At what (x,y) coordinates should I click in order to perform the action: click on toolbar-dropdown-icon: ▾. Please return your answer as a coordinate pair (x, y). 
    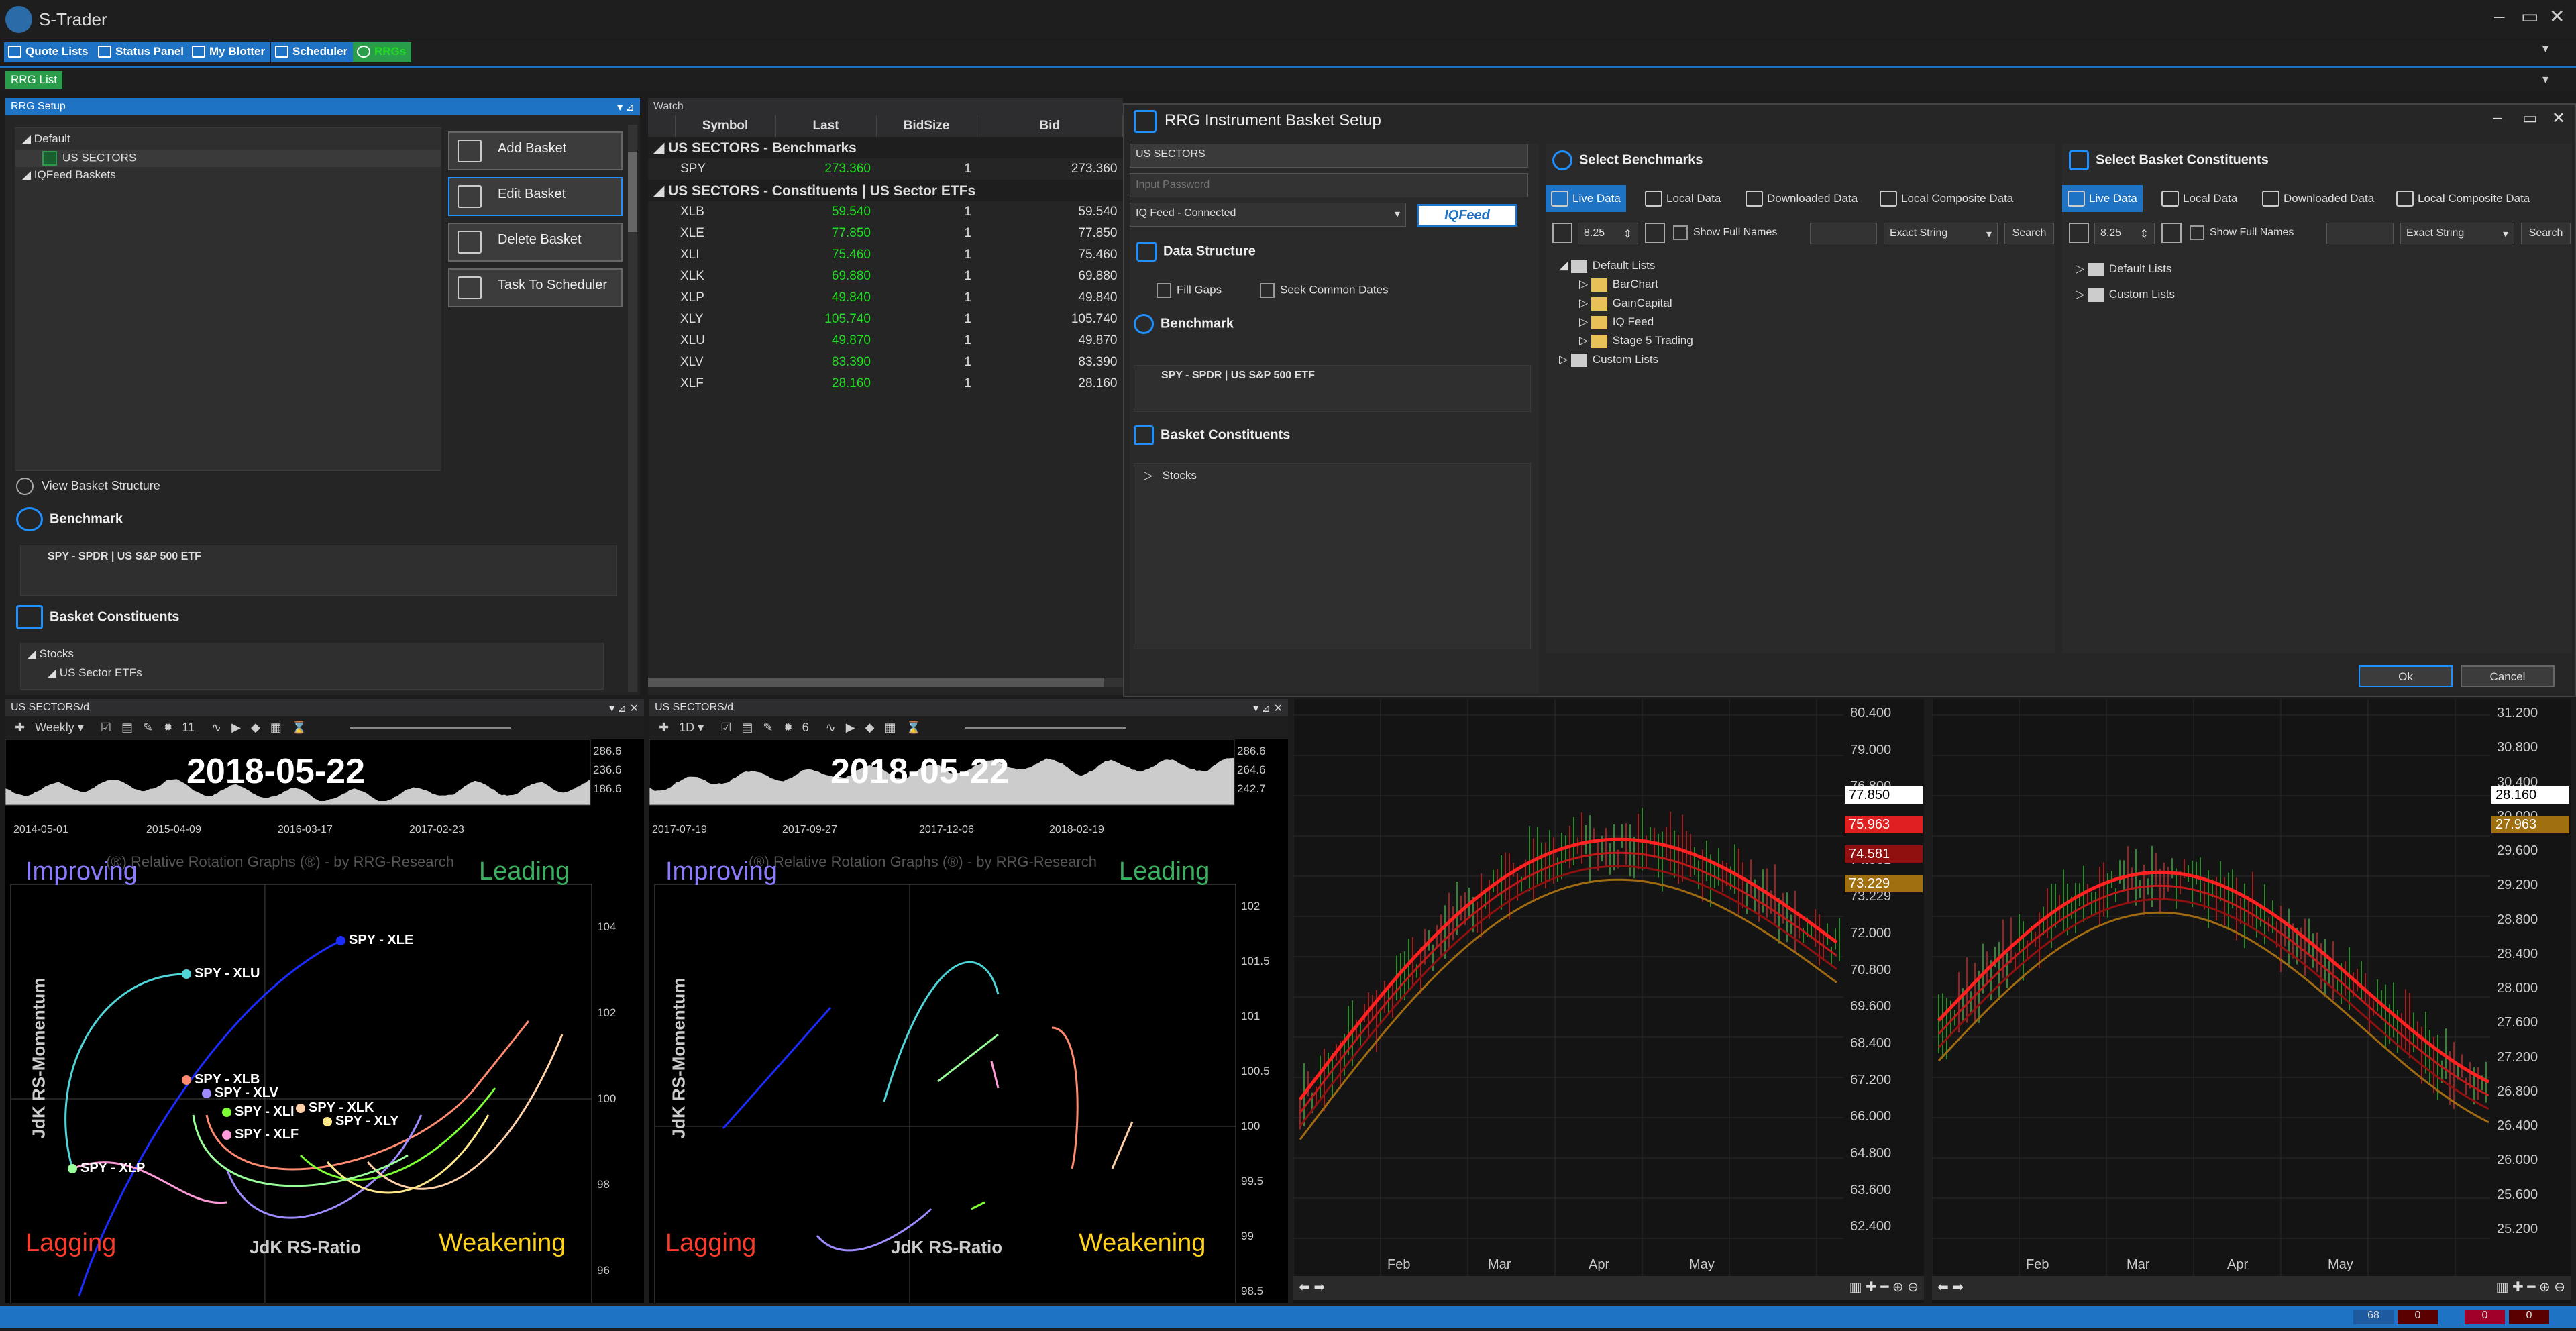
    Looking at the image, I should click on (2545, 49).